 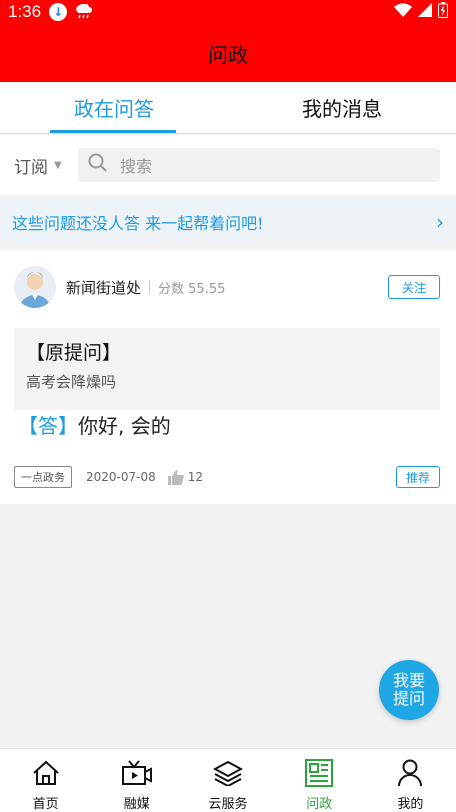 What do you see at coordinates (31, 167) in the screenshot?
I see `subscribe-label: 订阅` at bounding box center [31, 167].